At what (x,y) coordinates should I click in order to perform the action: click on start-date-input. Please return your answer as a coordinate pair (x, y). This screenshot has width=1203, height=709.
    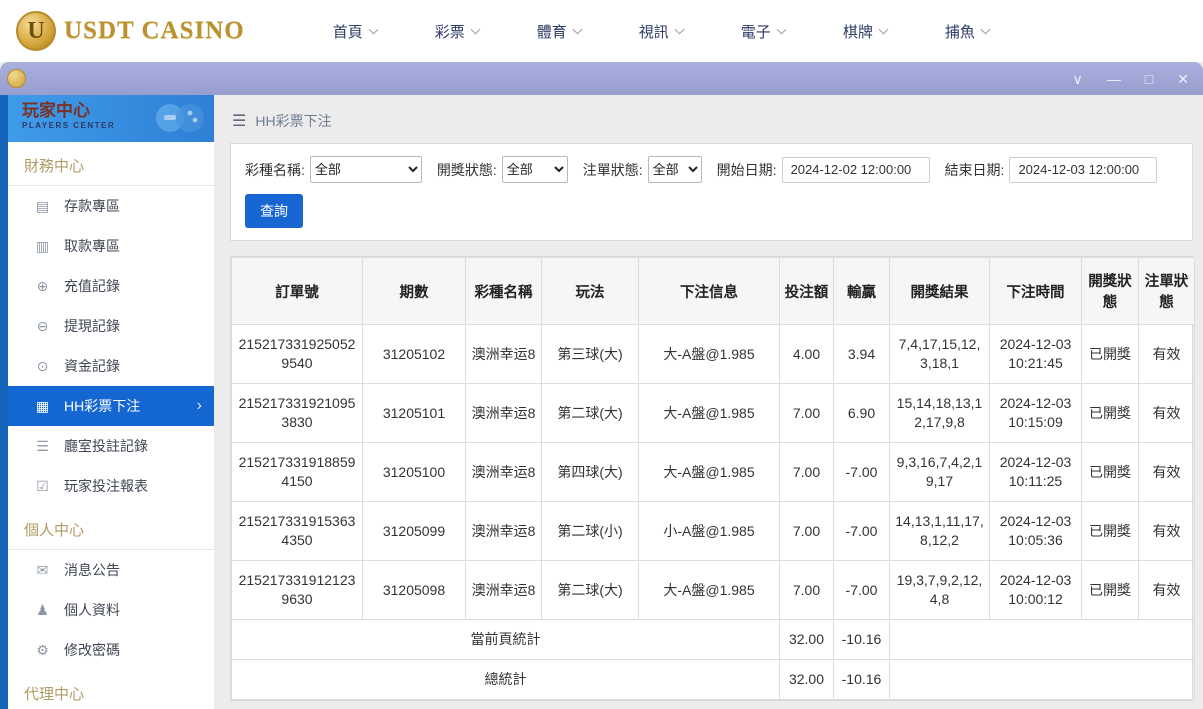
    Looking at the image, I should click on (855, 169).